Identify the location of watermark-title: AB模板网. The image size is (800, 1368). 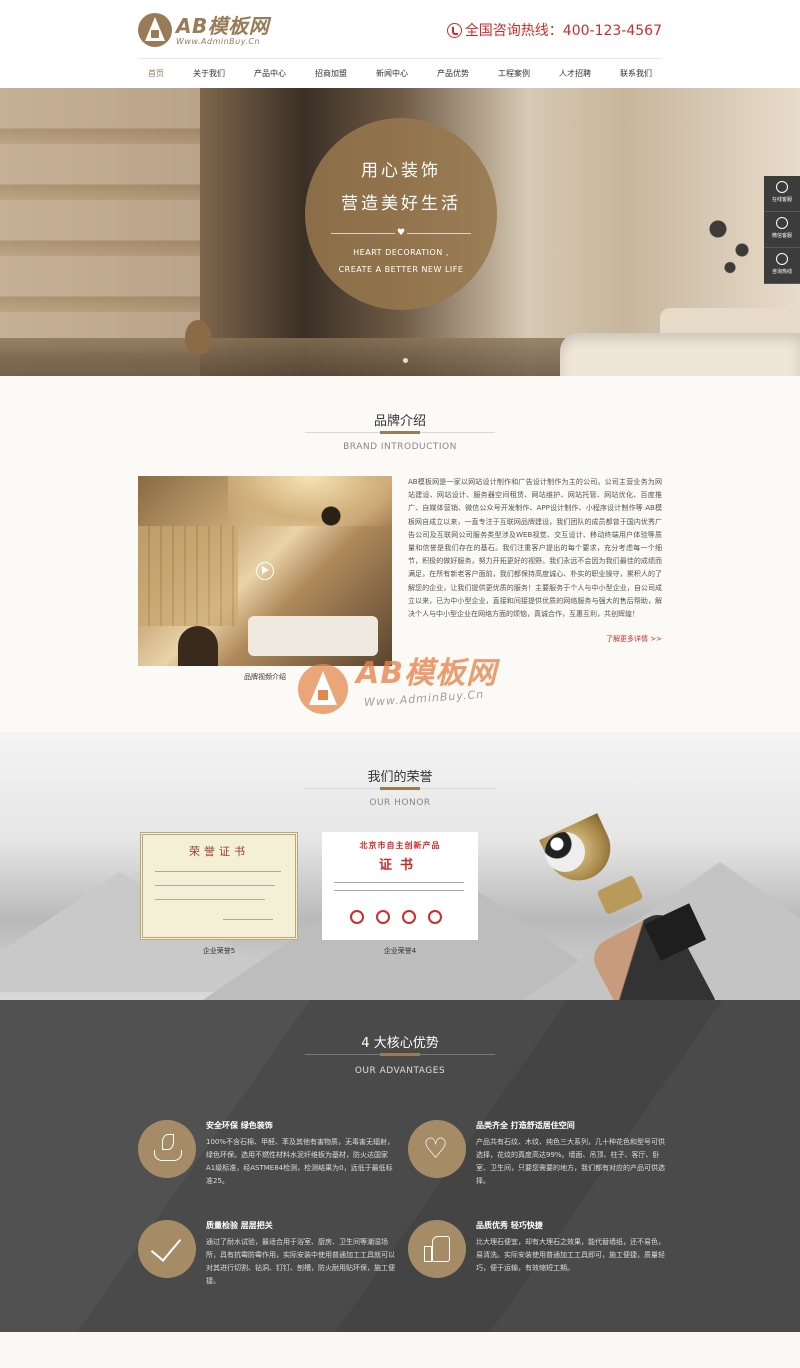
(427, 673).